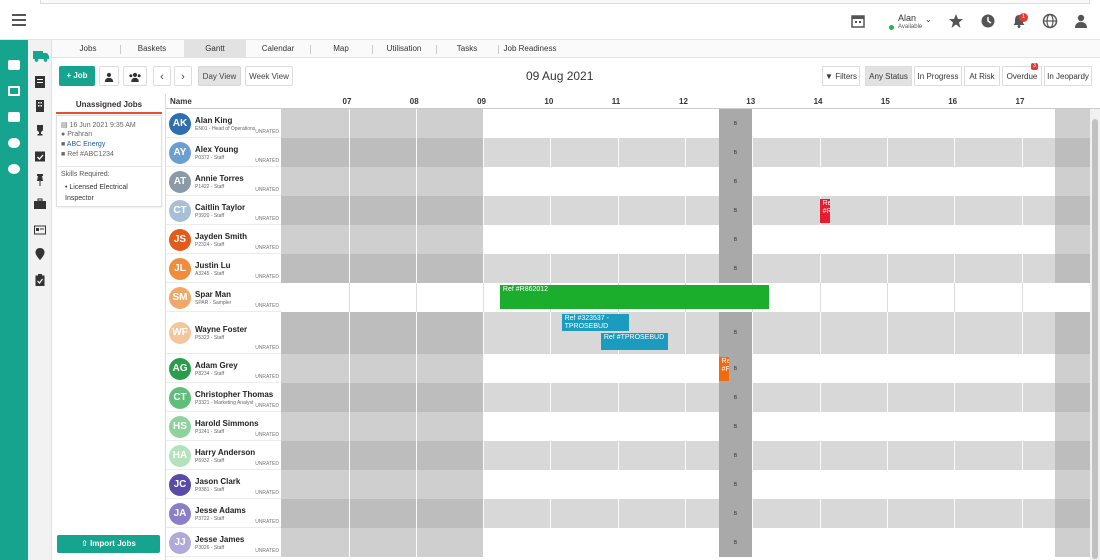 The image size is (1100, 560). What do you see at coordinates (180, 182) in the screenshot?
I see `avatar: AT` at bounding box center [180, 182].